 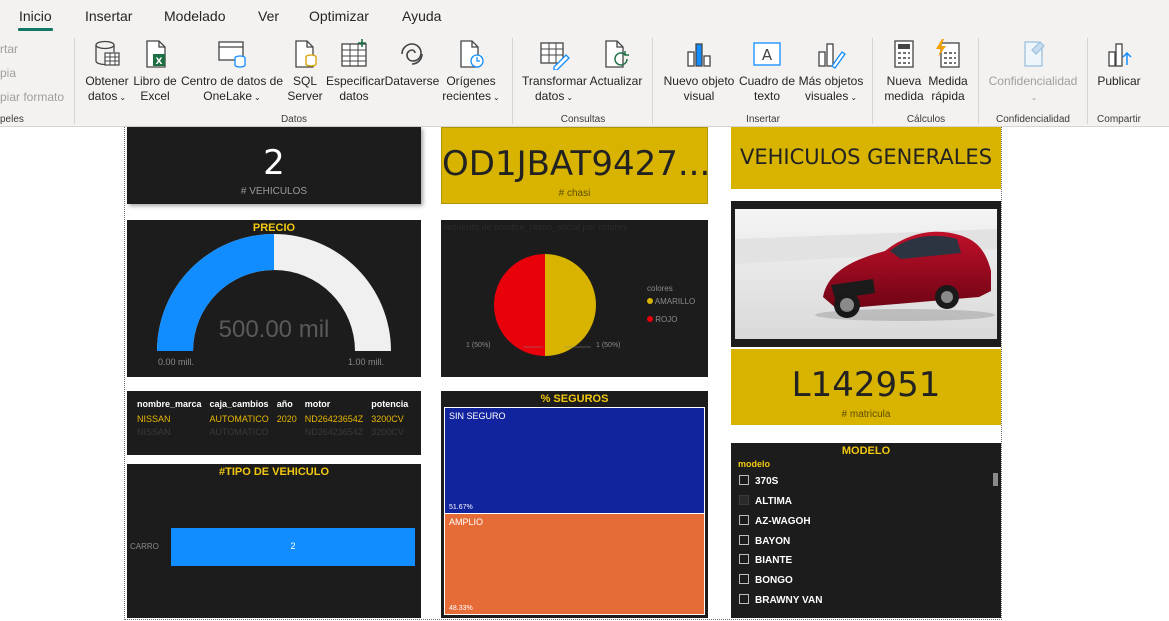 What do you see at coordinates (948, 71) in the screenshot?
I see `quick-measure-button: Medida rápida` at bounding box center [948, 71].